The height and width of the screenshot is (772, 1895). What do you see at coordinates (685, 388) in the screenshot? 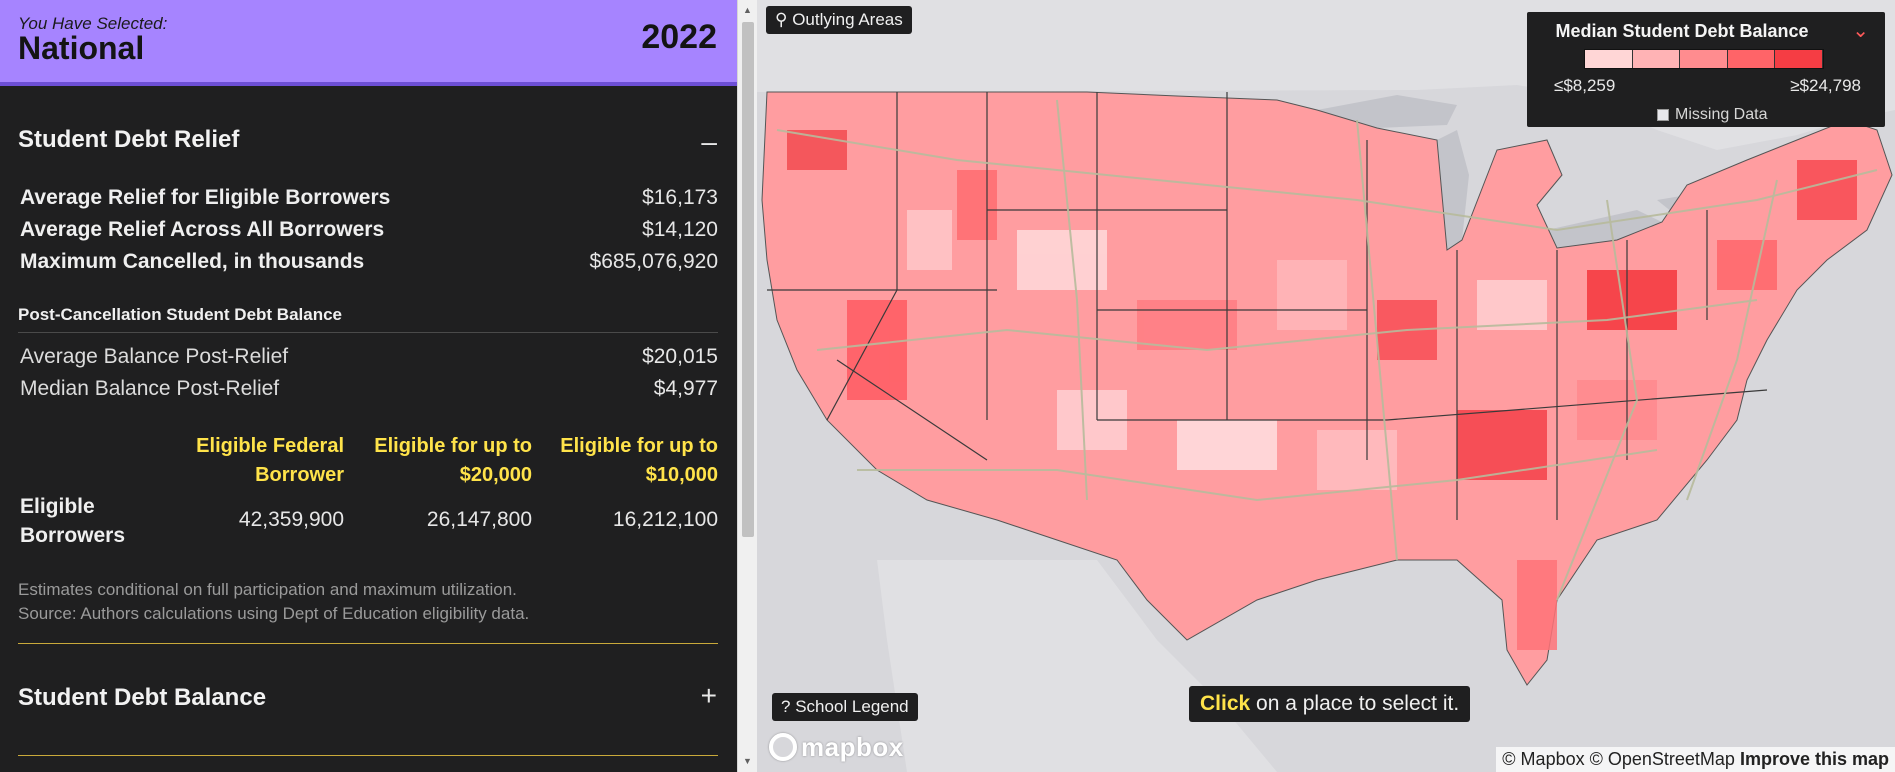
I see `stat-value: $4,977` at bounding box center [685, 388].